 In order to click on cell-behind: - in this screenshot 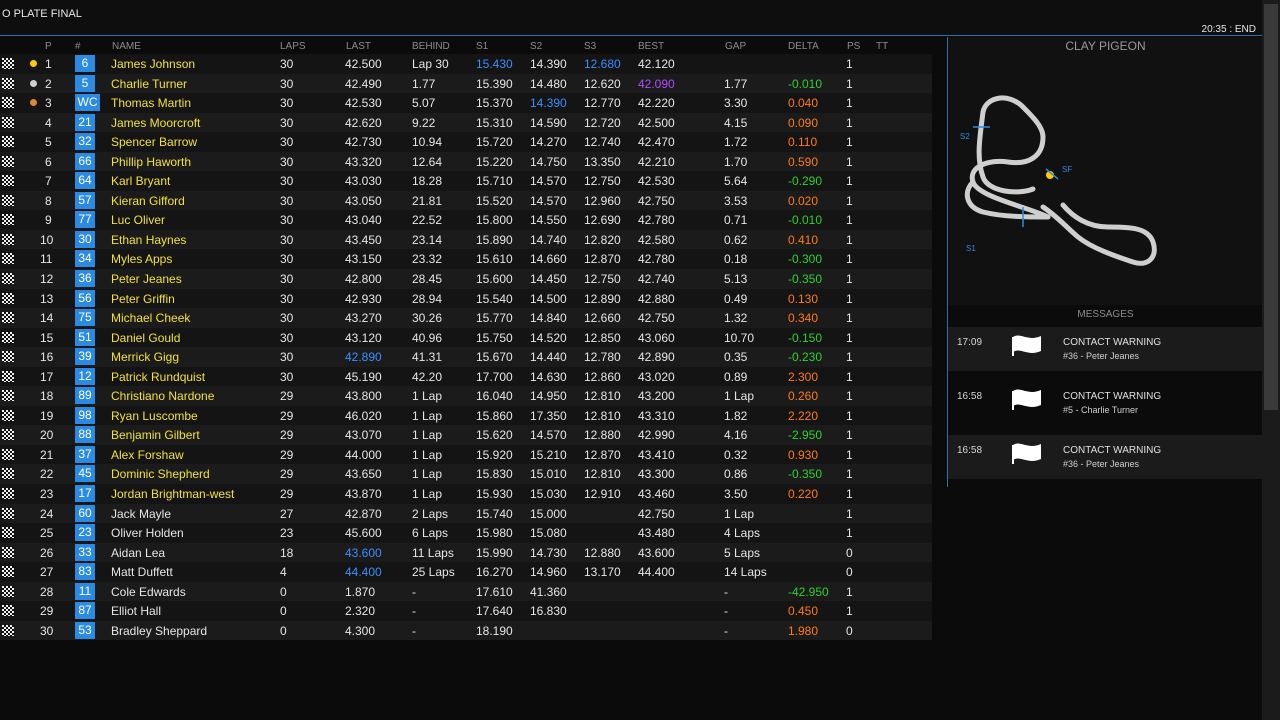, I will do `click(414, 630)`.